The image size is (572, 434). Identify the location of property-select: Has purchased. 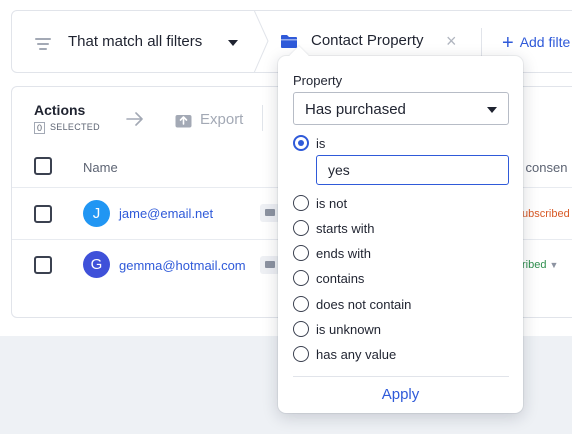
(401, 108).